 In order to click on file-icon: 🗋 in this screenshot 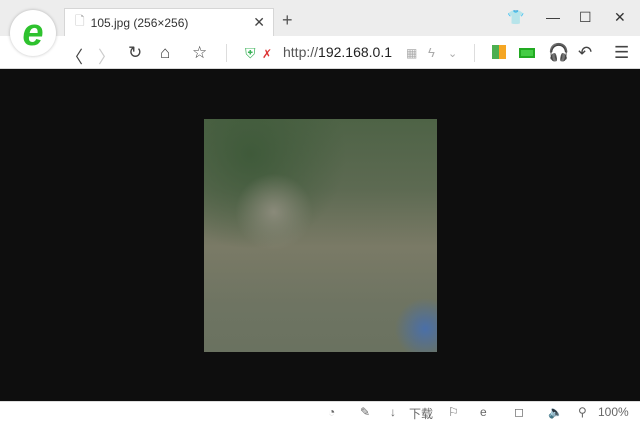, I will do `click(80, 21)`.